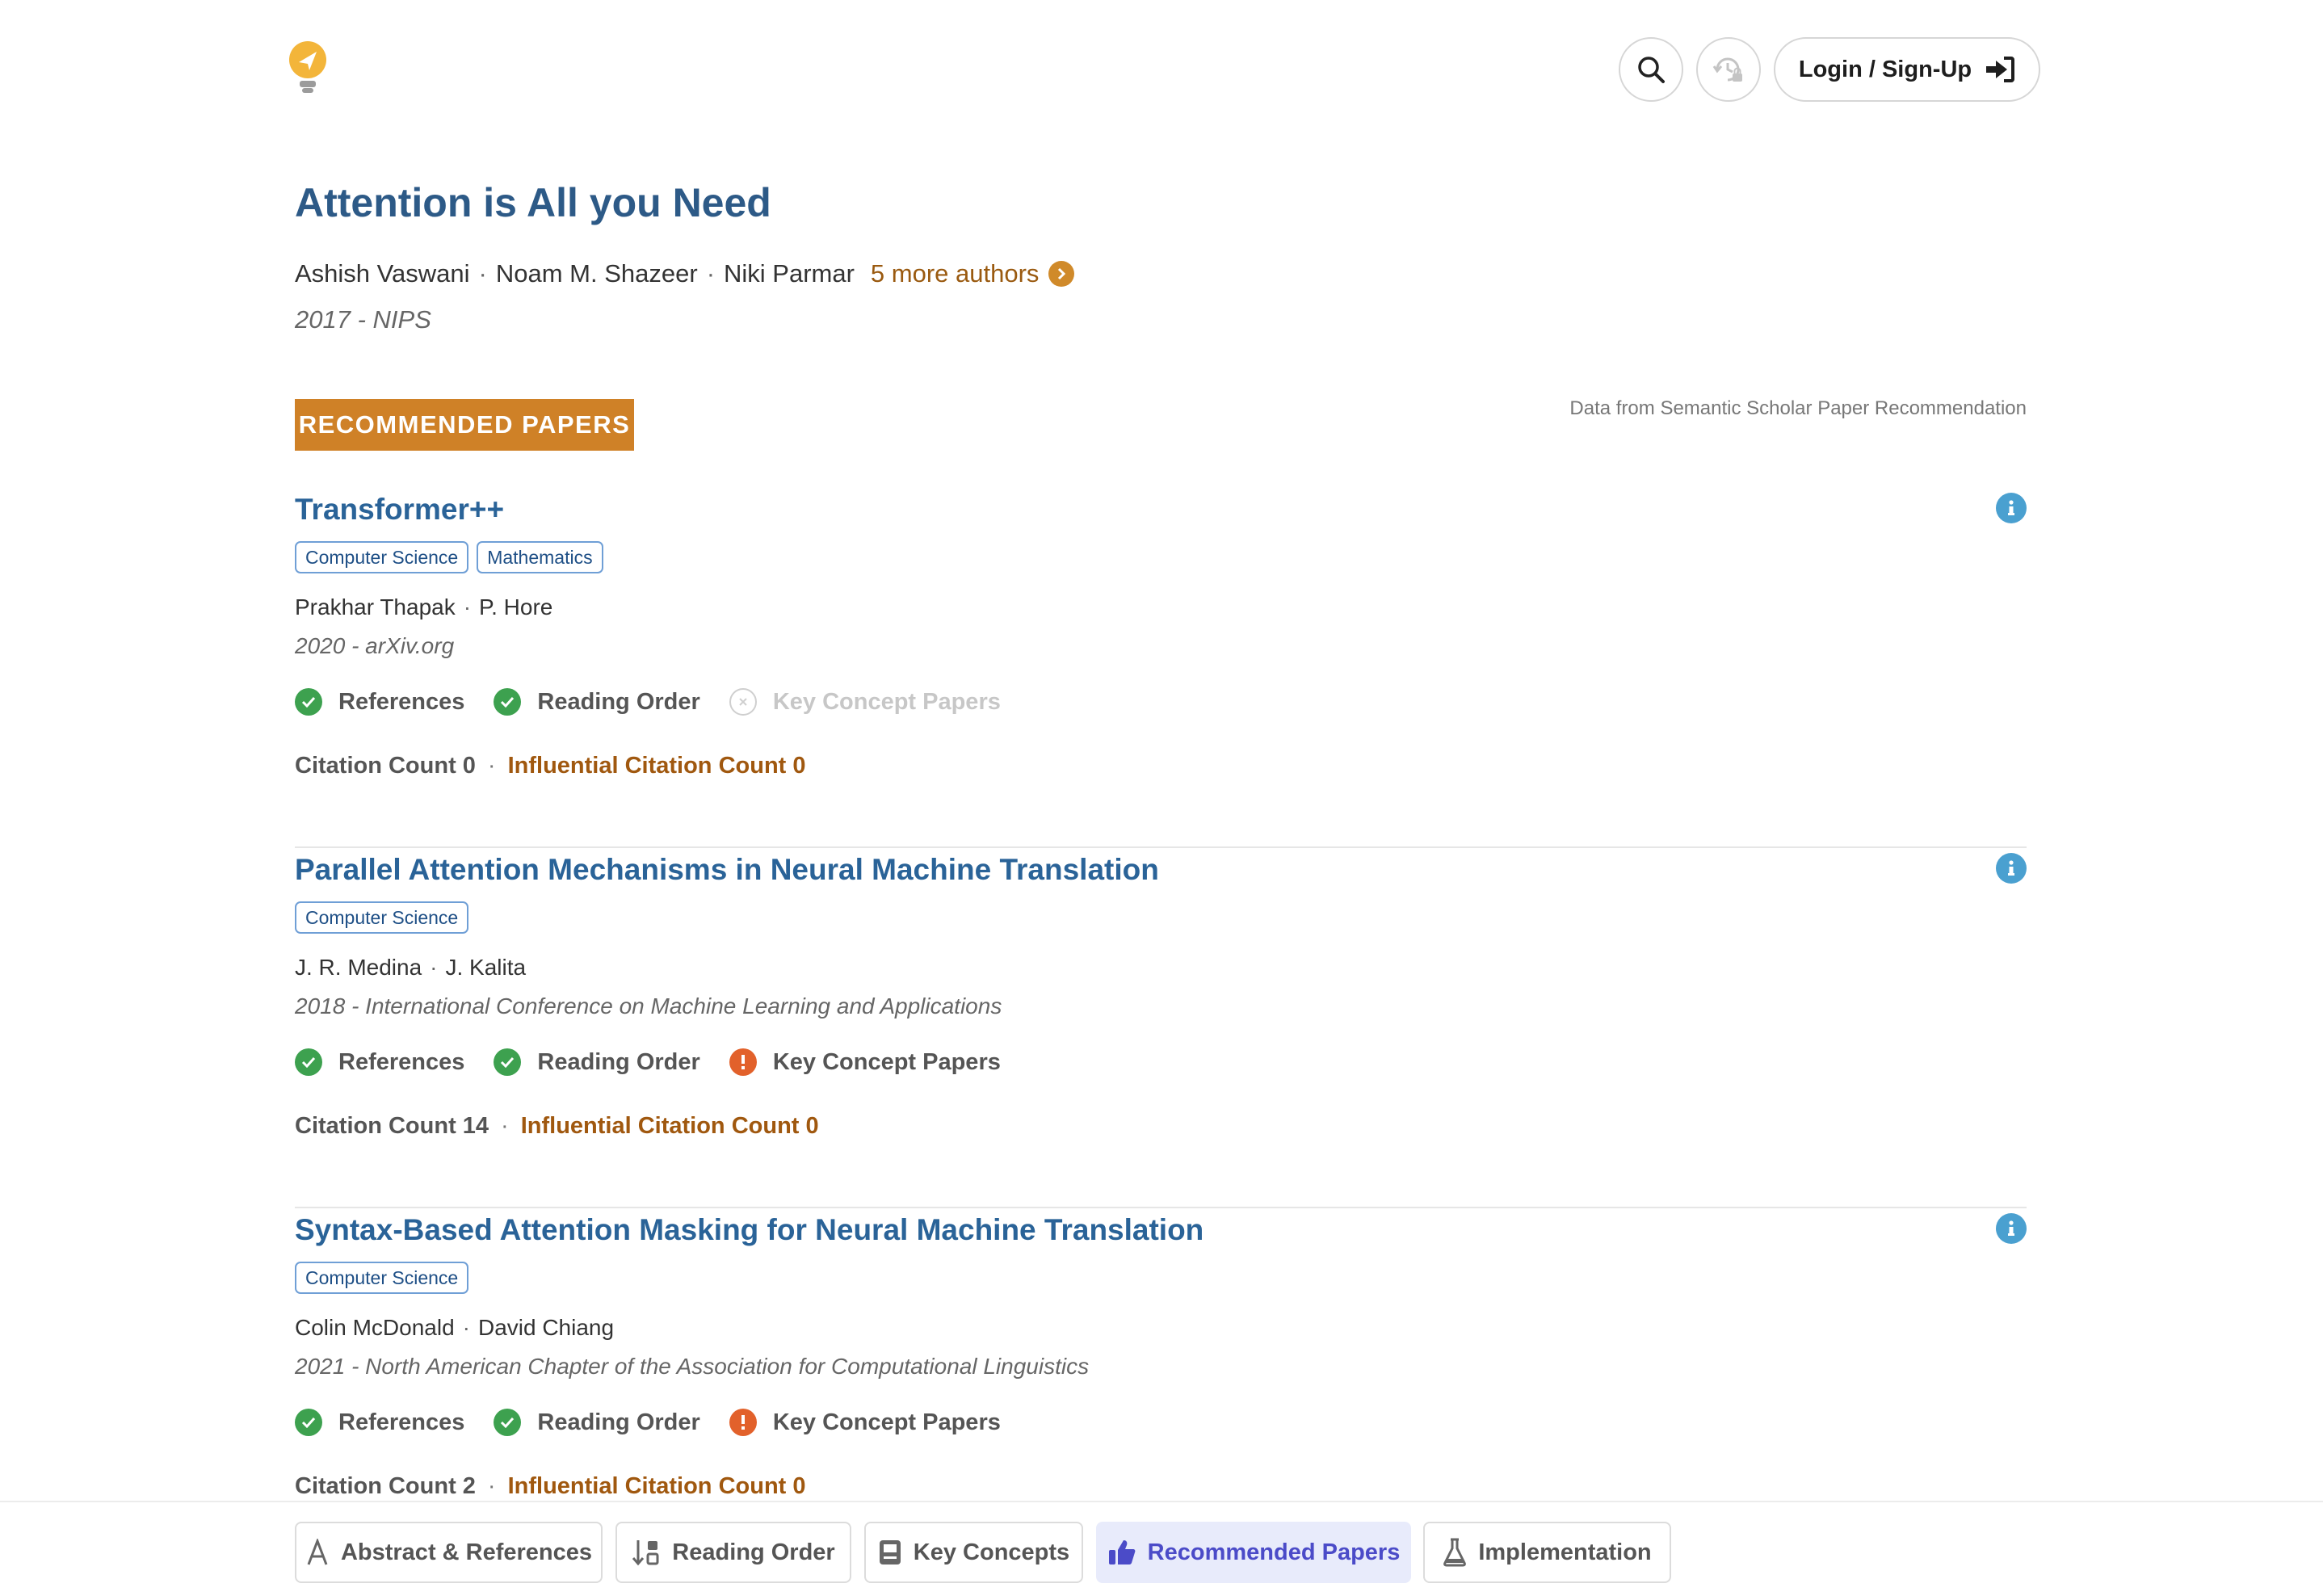 This screenshot has width=2323, height=1596. I want to click on tab-implementation: Implementation, so click(1547, 1552).